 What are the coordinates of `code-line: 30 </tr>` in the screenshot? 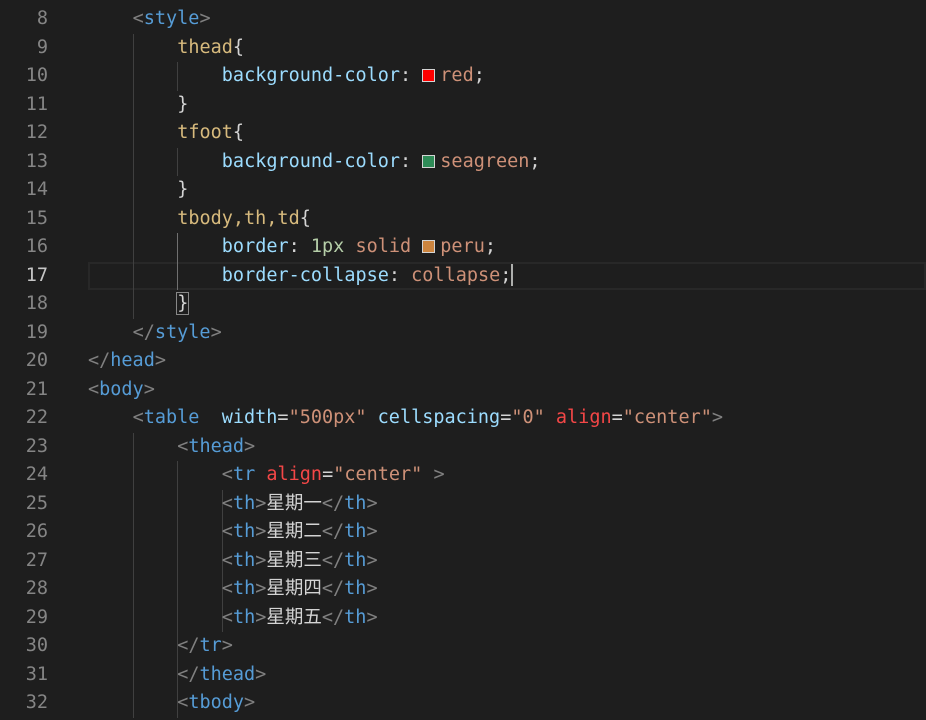 It's located at (463, 646).